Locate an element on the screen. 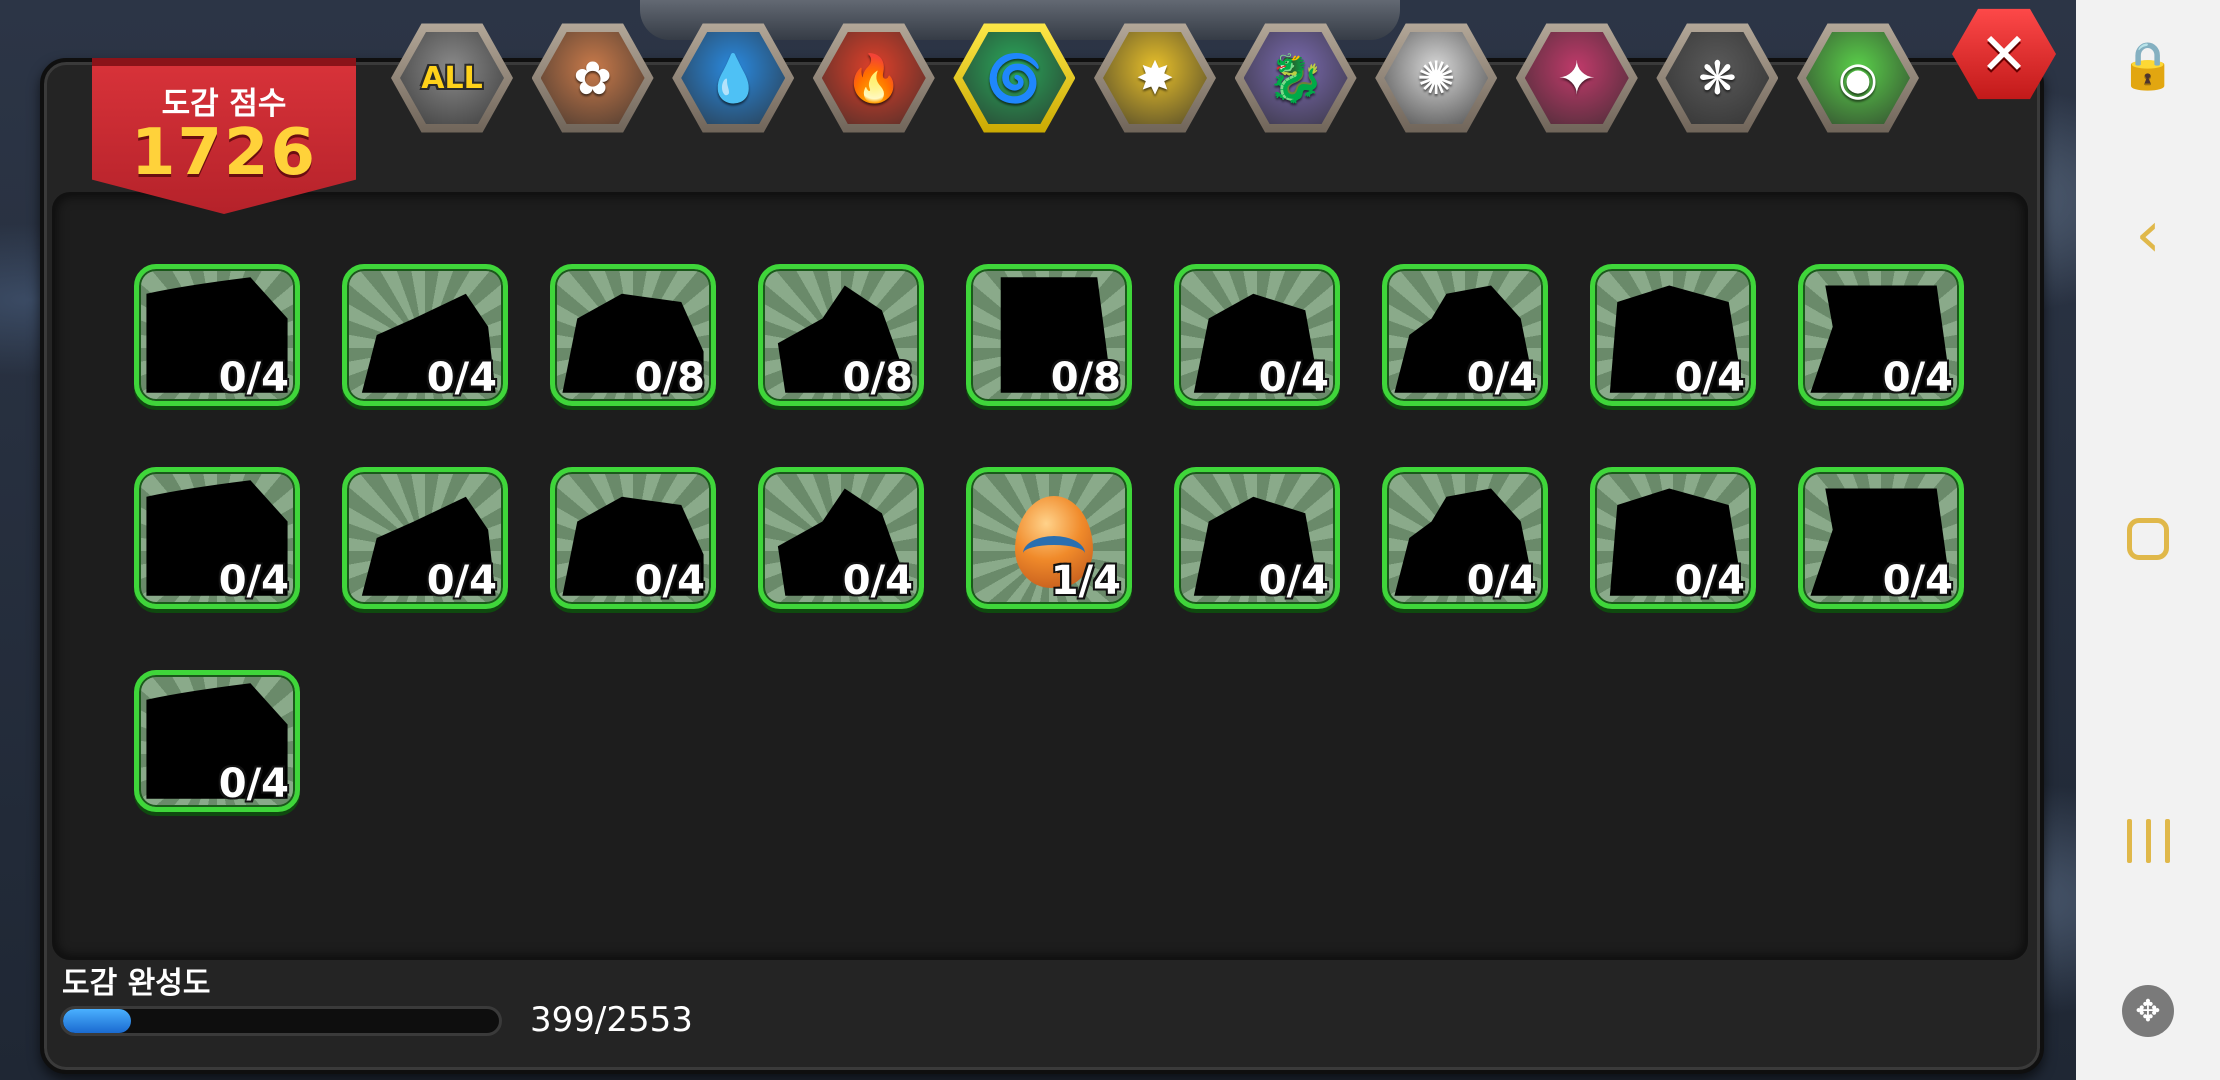 Image resolution: width=2220 pixels, height=1080 pixels. demon-element-icon: ✦ is located at coordinates (1576, 78).